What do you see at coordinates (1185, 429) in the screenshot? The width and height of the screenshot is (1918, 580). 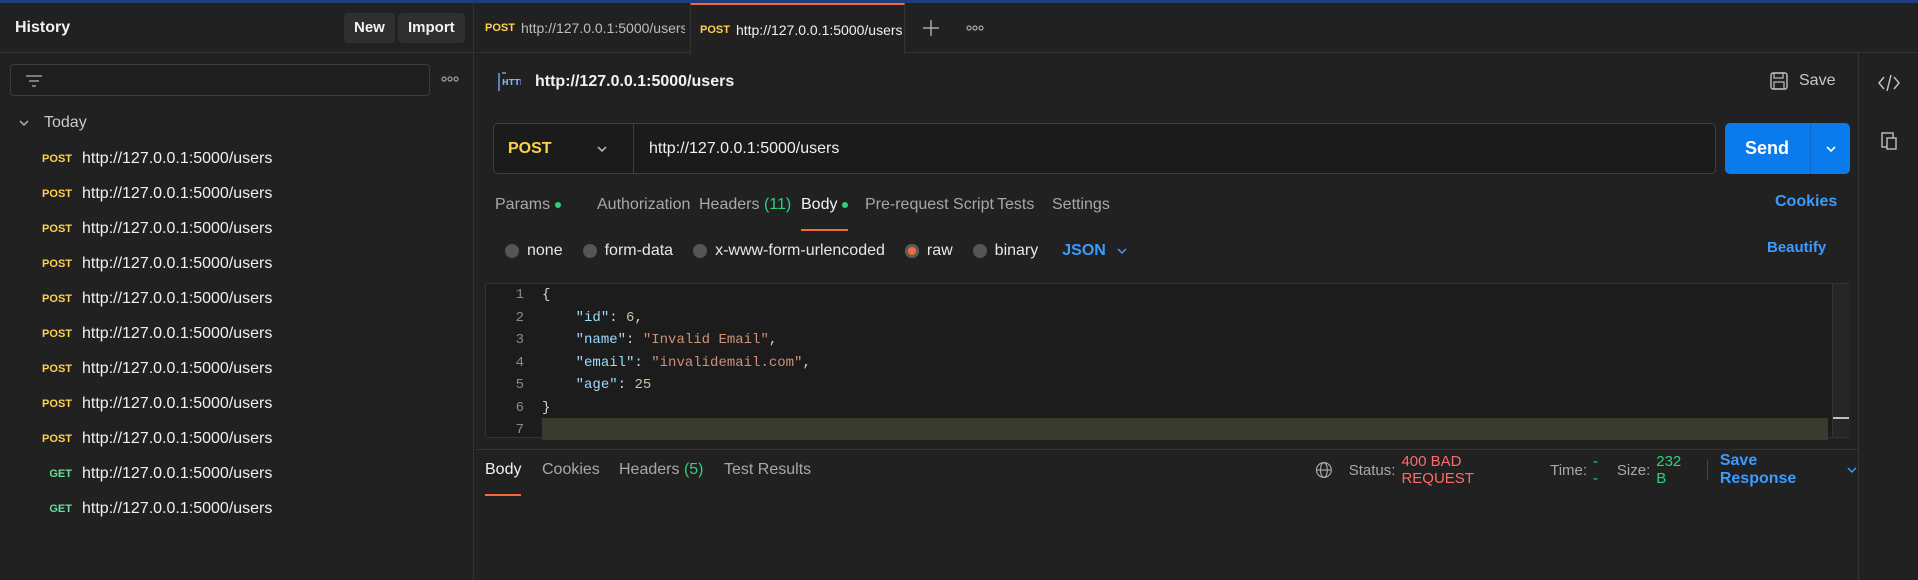 I see `current-line-highlight` at bounding box center [1185, 429].